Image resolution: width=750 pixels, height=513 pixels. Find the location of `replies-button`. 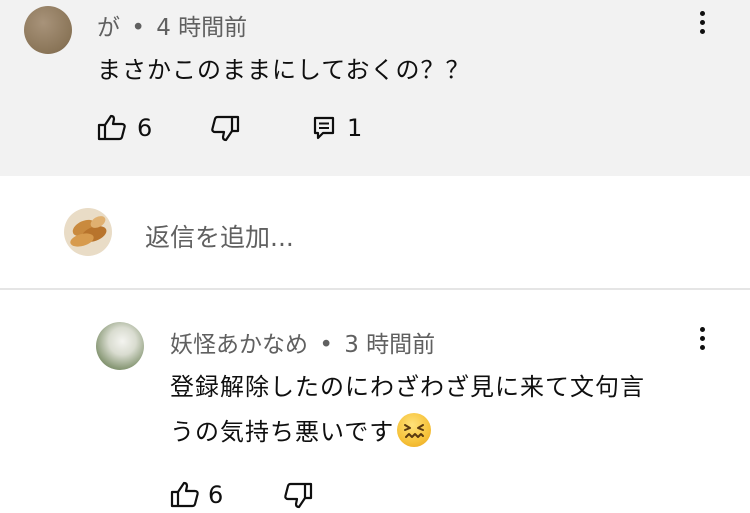

replies-button is located at coordinates (325, 129).